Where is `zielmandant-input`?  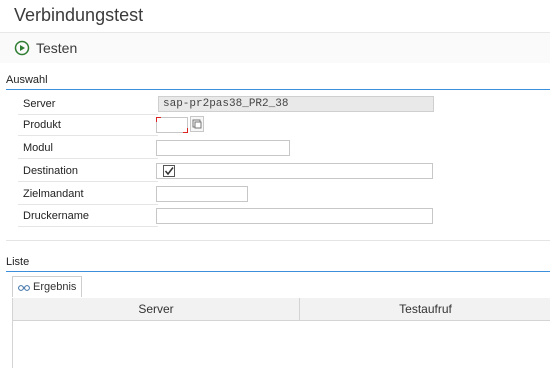
zielmandant-input is located at coordinates (202, 194).